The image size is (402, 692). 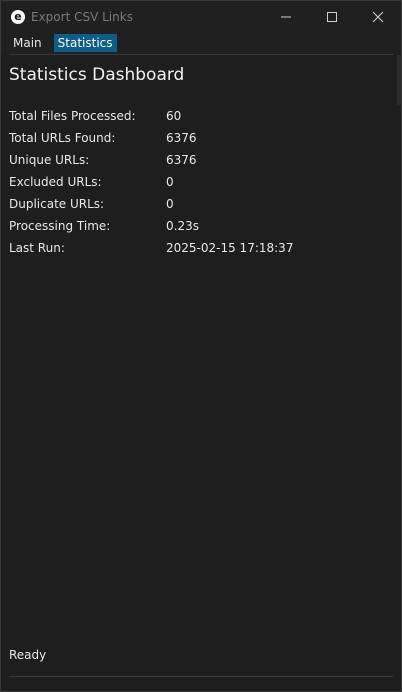 What do you see at coordinates (182, 226) in the screenshot?
I see `stat-value: 0.23s` at bounding box center [182, 226].